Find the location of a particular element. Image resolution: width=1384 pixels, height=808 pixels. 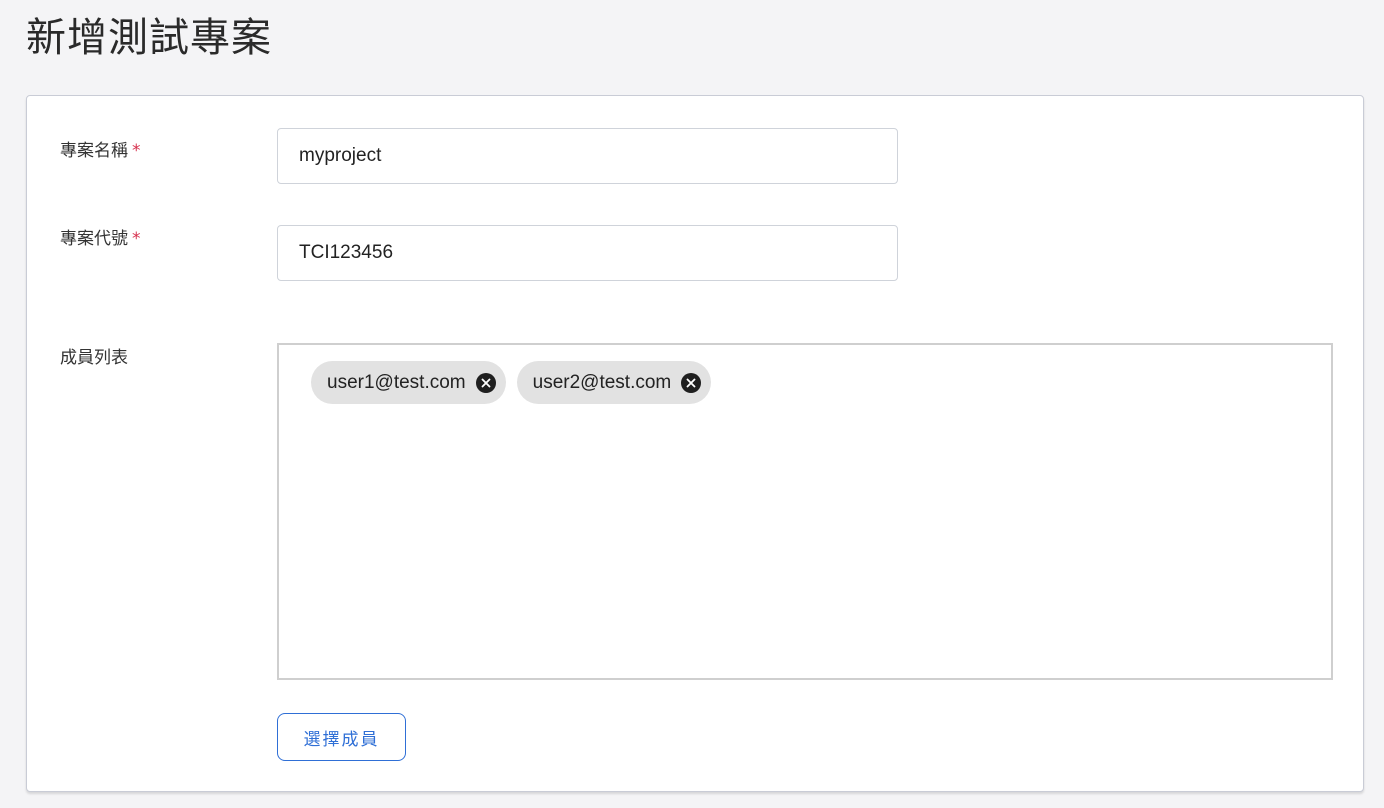

project-name-label: 專案名稱 * is located at coordinates (100, 151).